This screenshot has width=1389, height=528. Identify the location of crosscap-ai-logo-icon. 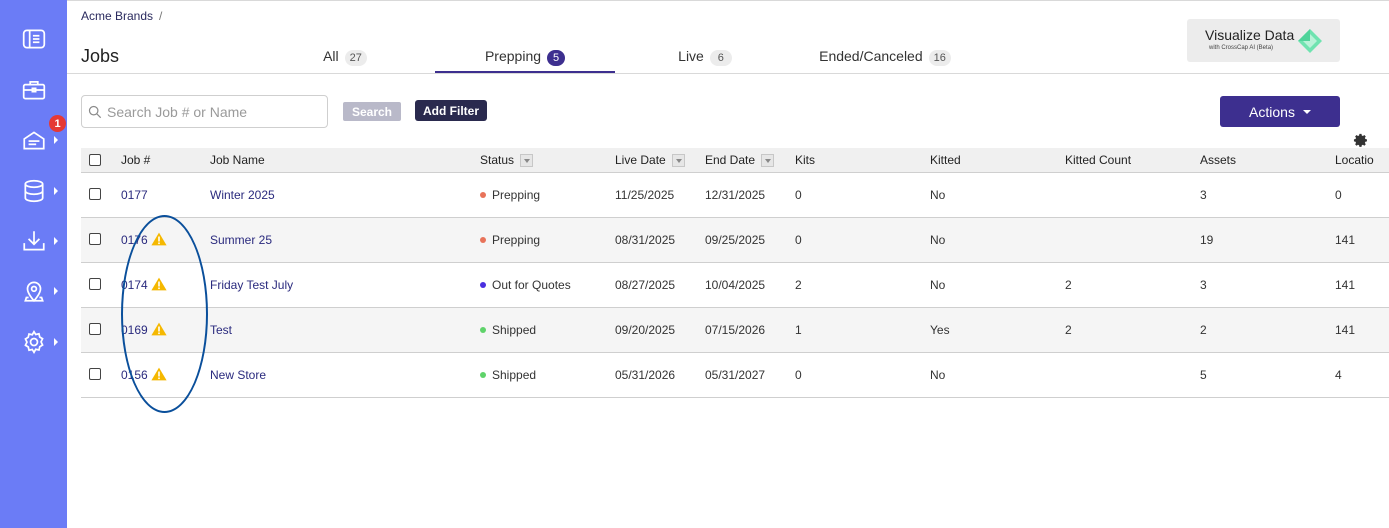
(1310, 41).